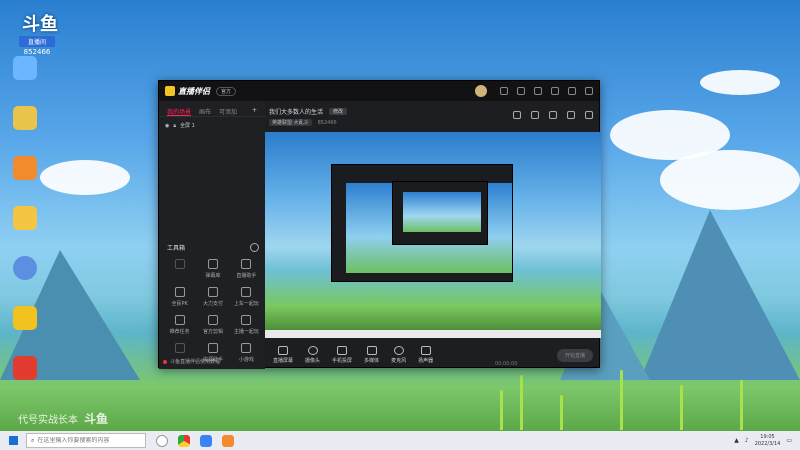 The width and height of the screenshot is (800, 450). Describe the element at coordinates (254, 247) in the screenshot. I see `more-icon` at that location.